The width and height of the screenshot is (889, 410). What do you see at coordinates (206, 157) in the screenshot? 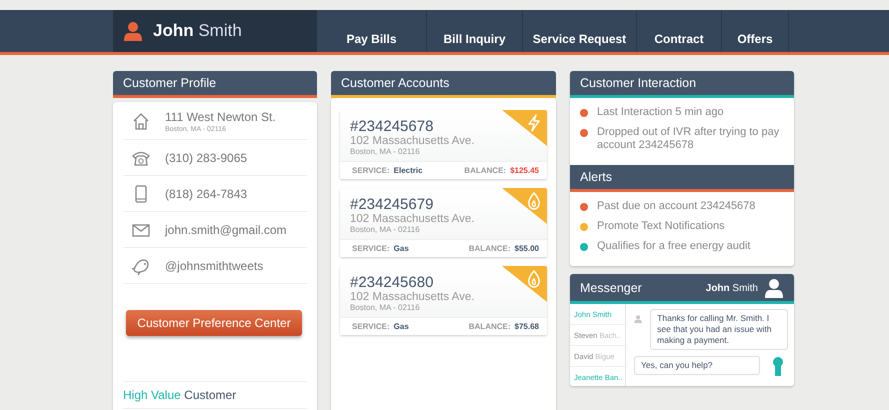
I see `contact-text: (310) 283-9065` at bounding box center [206, 157].